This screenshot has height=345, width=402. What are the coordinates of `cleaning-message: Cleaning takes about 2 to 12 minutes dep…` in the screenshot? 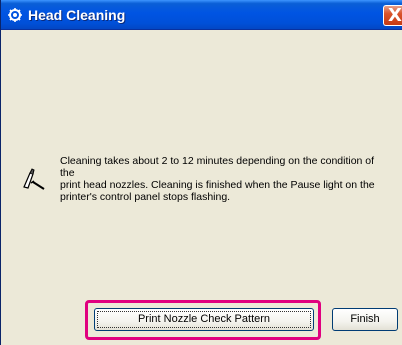 It's located at (225, 179).